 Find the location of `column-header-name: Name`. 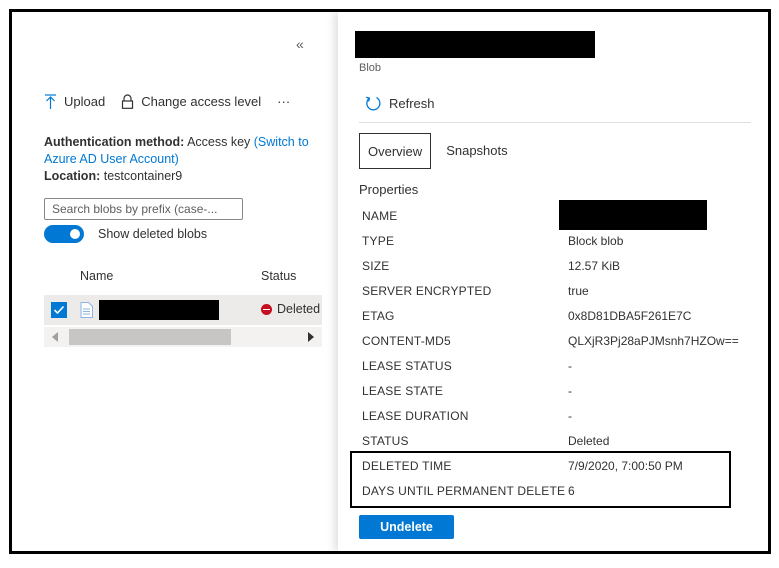

column-header-name: Name is located at coordinates (96, 276).